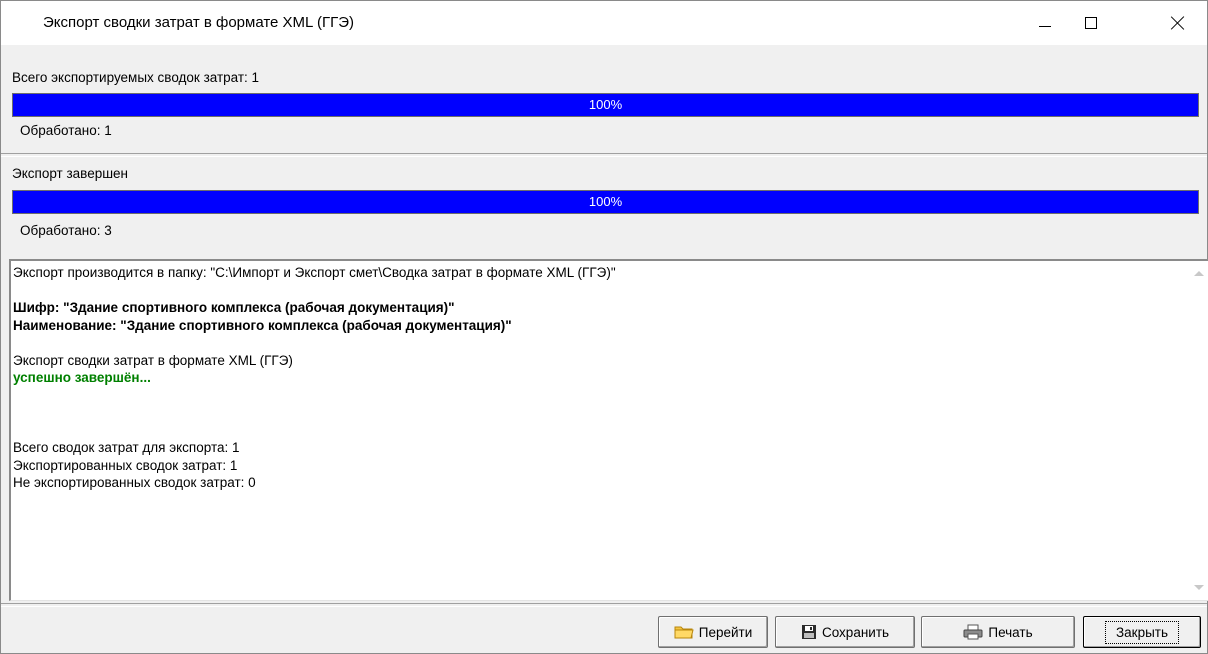 The width and height of the screenshot is (1208, 654). Describe the element at coordinates (684, 632) in the screenshot. I see `folder-icon` at that location.